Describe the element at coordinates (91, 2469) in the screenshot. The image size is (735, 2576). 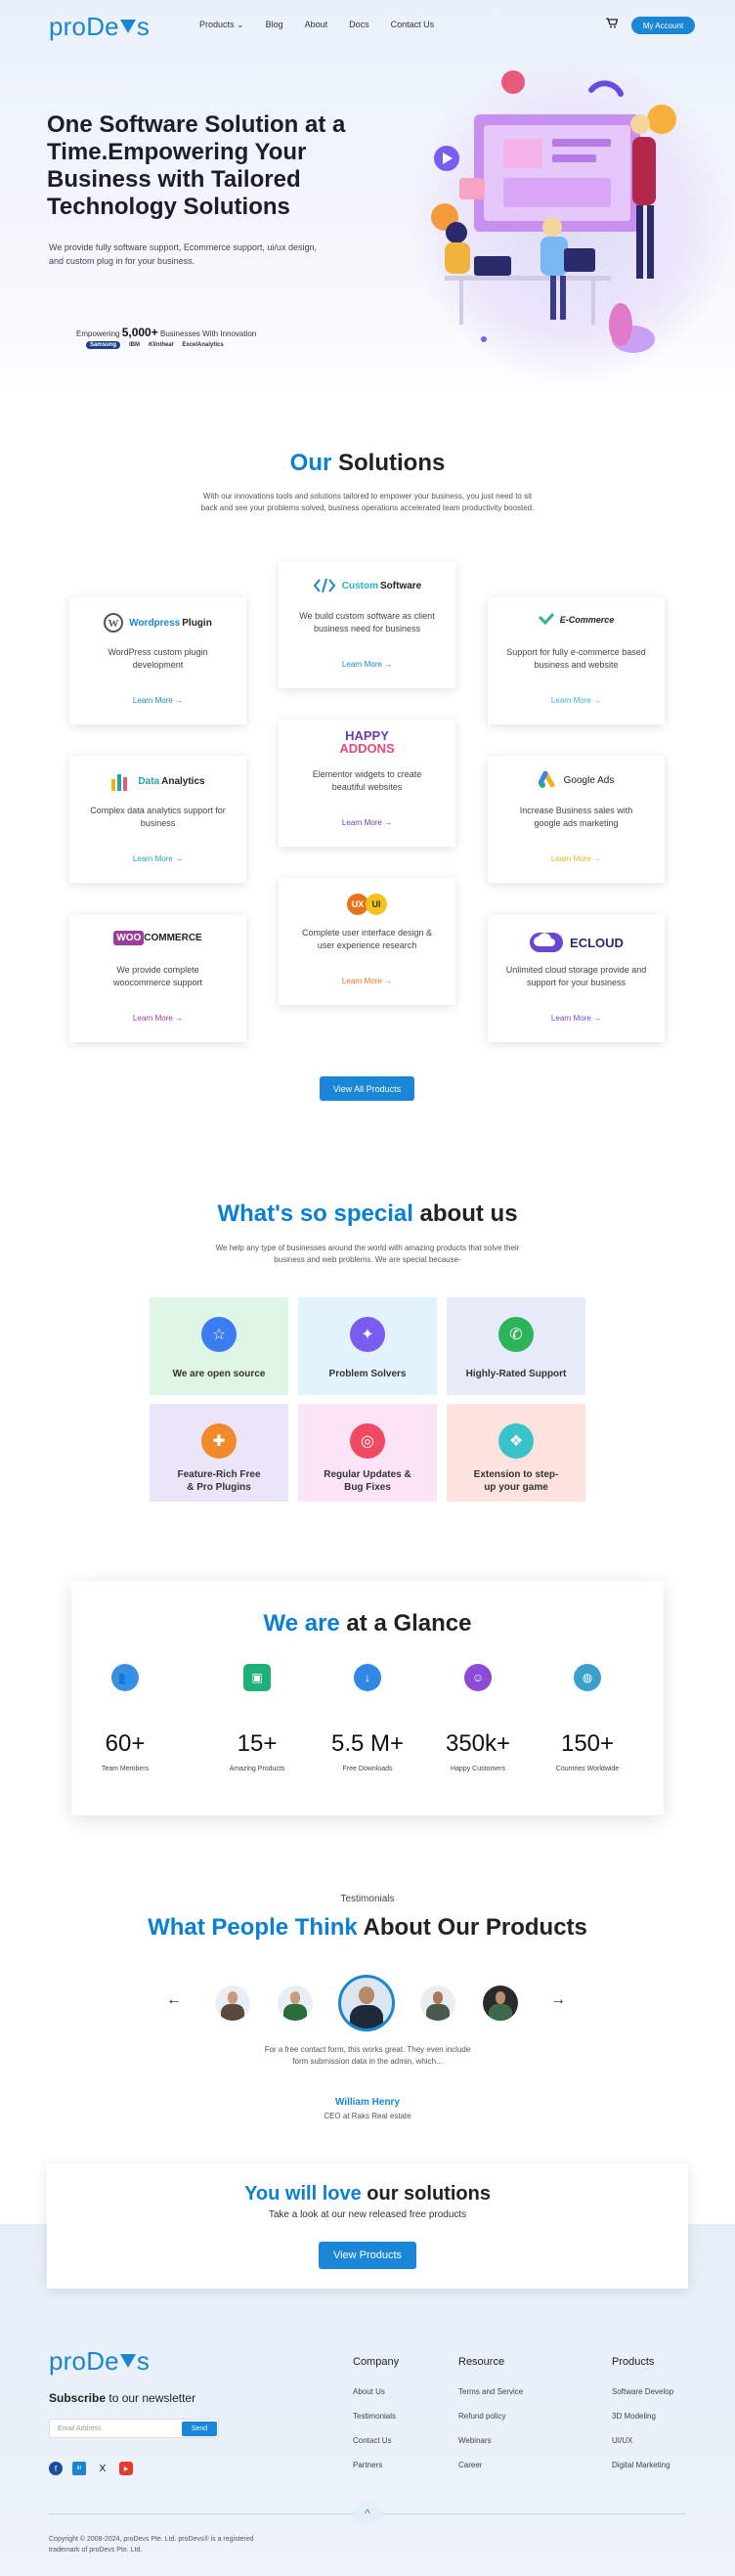
I see `social-links: f in X ▶` at that location.